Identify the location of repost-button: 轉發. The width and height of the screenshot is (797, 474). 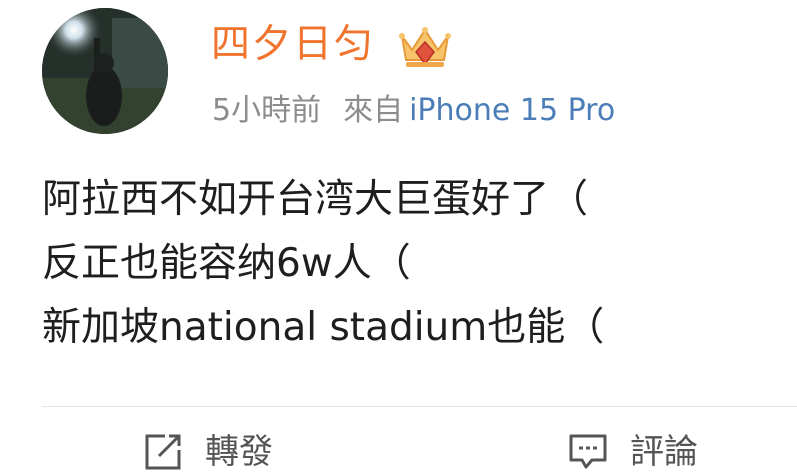
(208, 452).